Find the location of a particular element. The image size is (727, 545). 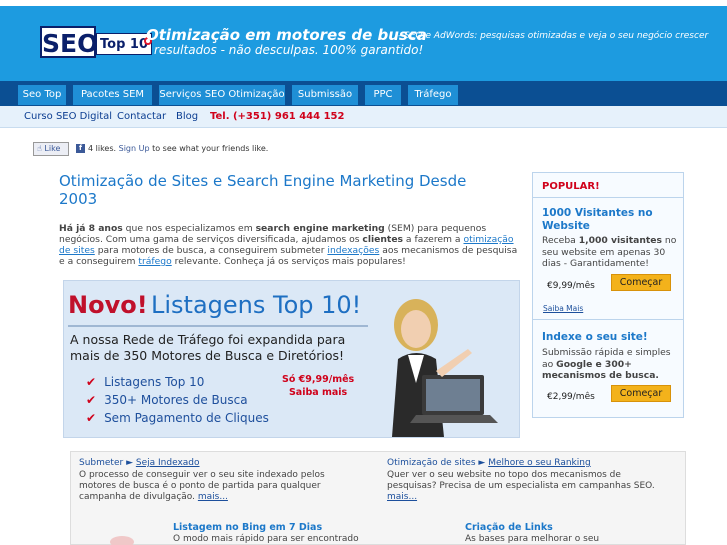

woman-laptop-image is located at coordinates (445, 368).